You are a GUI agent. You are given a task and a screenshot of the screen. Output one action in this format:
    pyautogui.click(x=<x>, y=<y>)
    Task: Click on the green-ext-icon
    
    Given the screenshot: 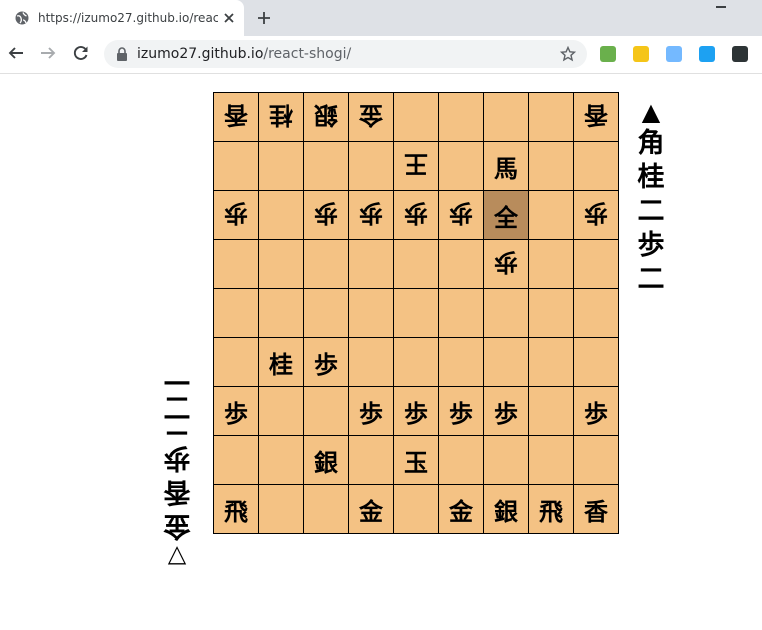 What is the action you would take?
    pyautogui.click(x=608, y=54)
    